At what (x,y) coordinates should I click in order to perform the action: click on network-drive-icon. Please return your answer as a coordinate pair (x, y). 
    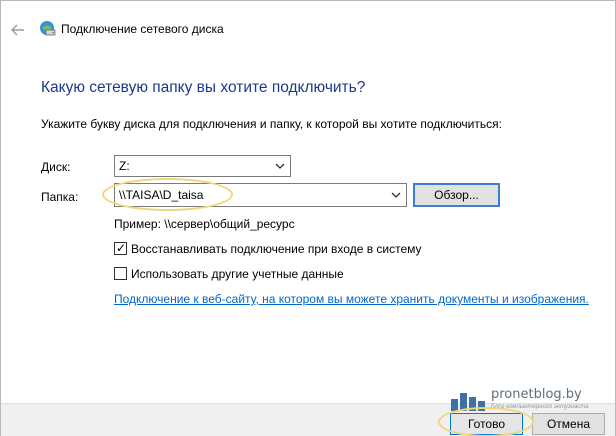
    Looking at the image, I should click on (47, 28).